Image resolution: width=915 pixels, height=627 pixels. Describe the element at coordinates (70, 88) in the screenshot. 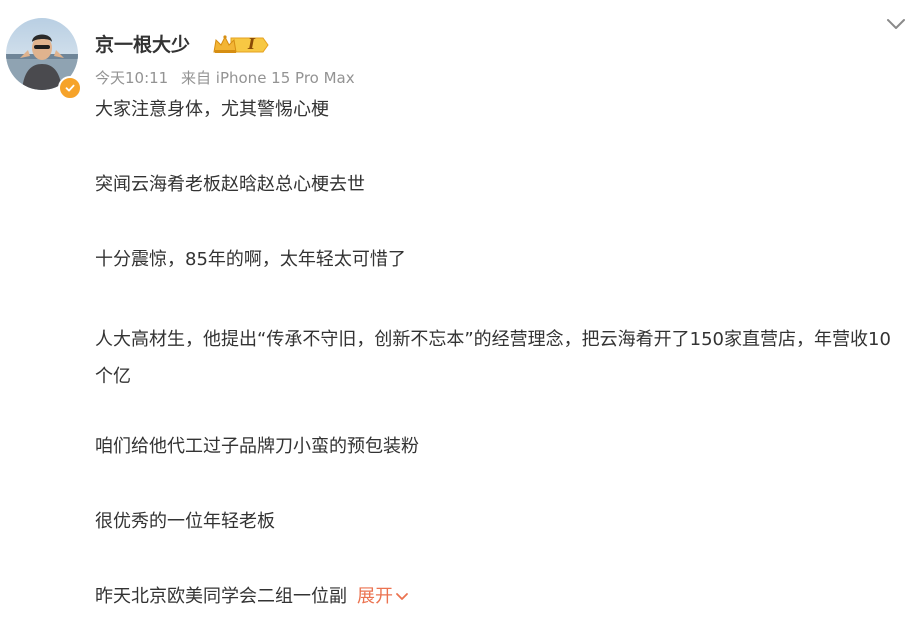

I see `verified-badge-icon` at that location.